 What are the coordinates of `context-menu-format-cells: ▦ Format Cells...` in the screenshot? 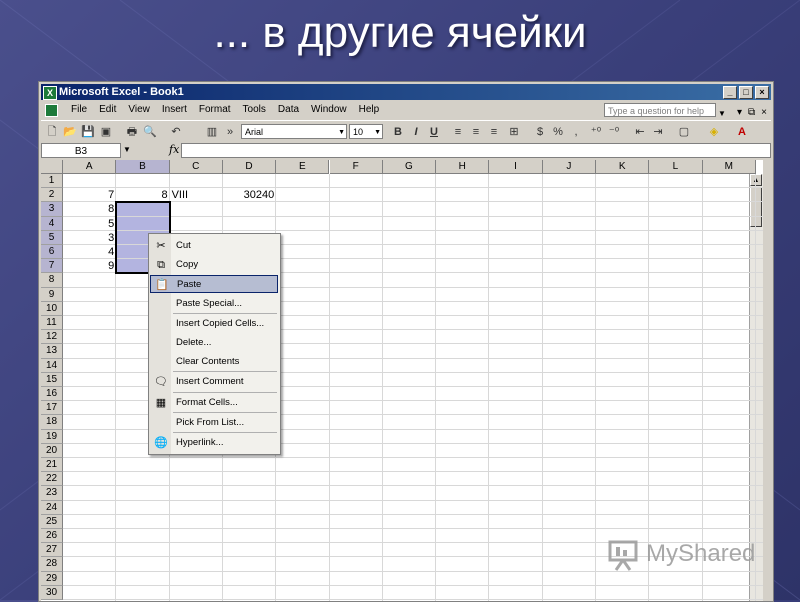 It's located at (214, 403).